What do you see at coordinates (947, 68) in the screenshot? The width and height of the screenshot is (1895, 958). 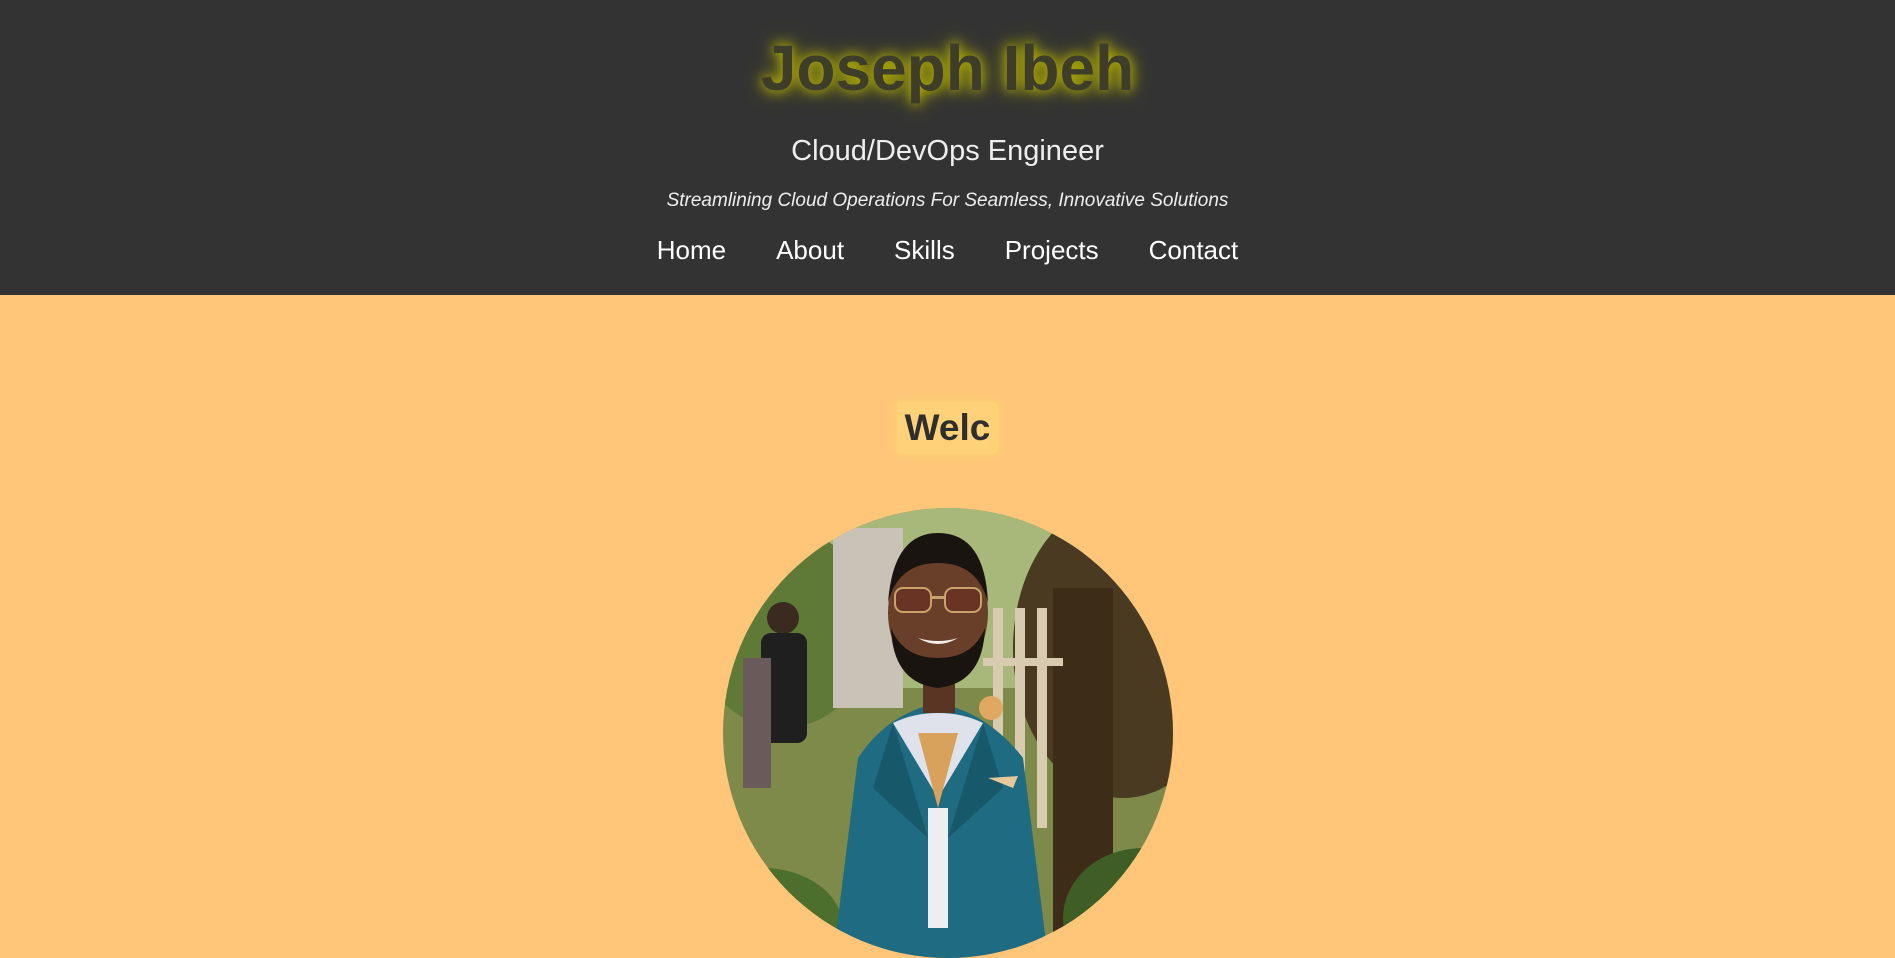 I see `site-name: Joseph Ibeh` at bounding box center [947, 68].